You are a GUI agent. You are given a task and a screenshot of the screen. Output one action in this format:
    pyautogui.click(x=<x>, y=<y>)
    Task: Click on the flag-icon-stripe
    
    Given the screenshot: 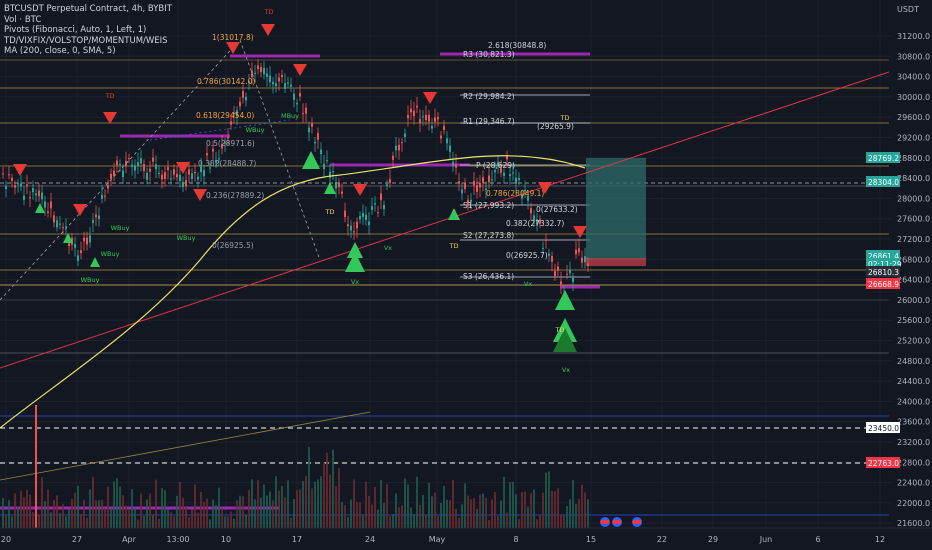 What is the action you would take?
    pyautogui.click(x=605, y=522)
    